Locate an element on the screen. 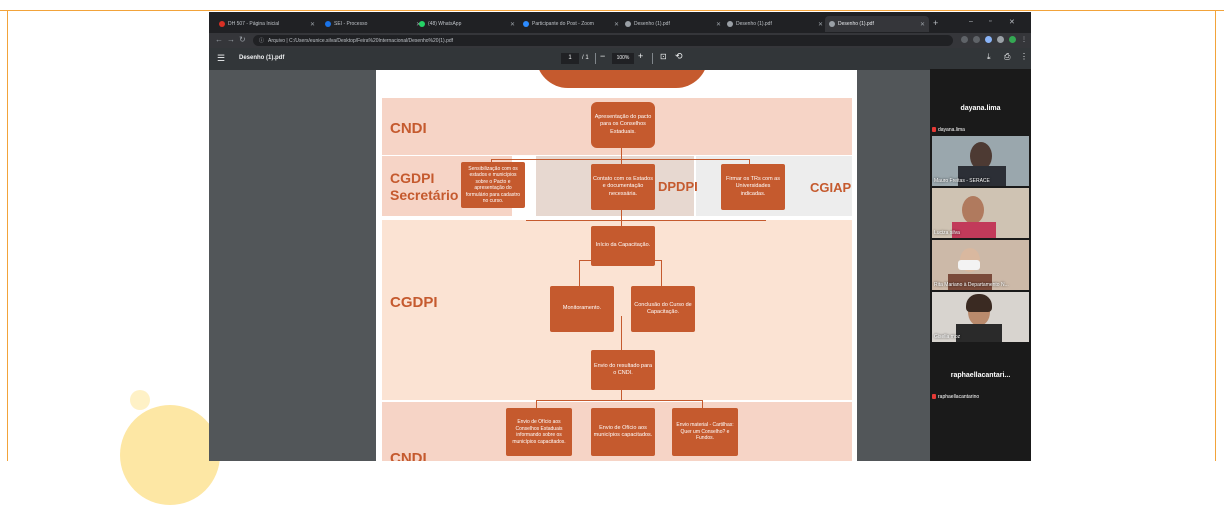 Image resolution: width=1224 pixels, height=505 pixels. participant-mask is located at coordinates (969, 265).